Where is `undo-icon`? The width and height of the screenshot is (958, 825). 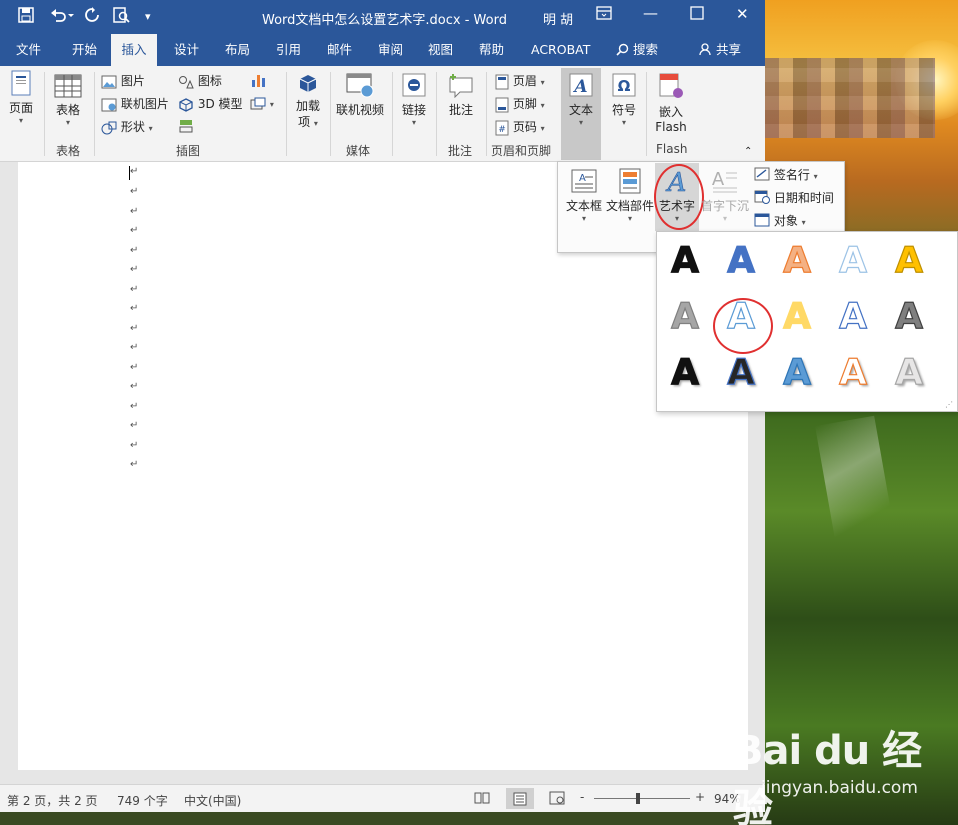 undo-icon is located at coordinates (62, 17).